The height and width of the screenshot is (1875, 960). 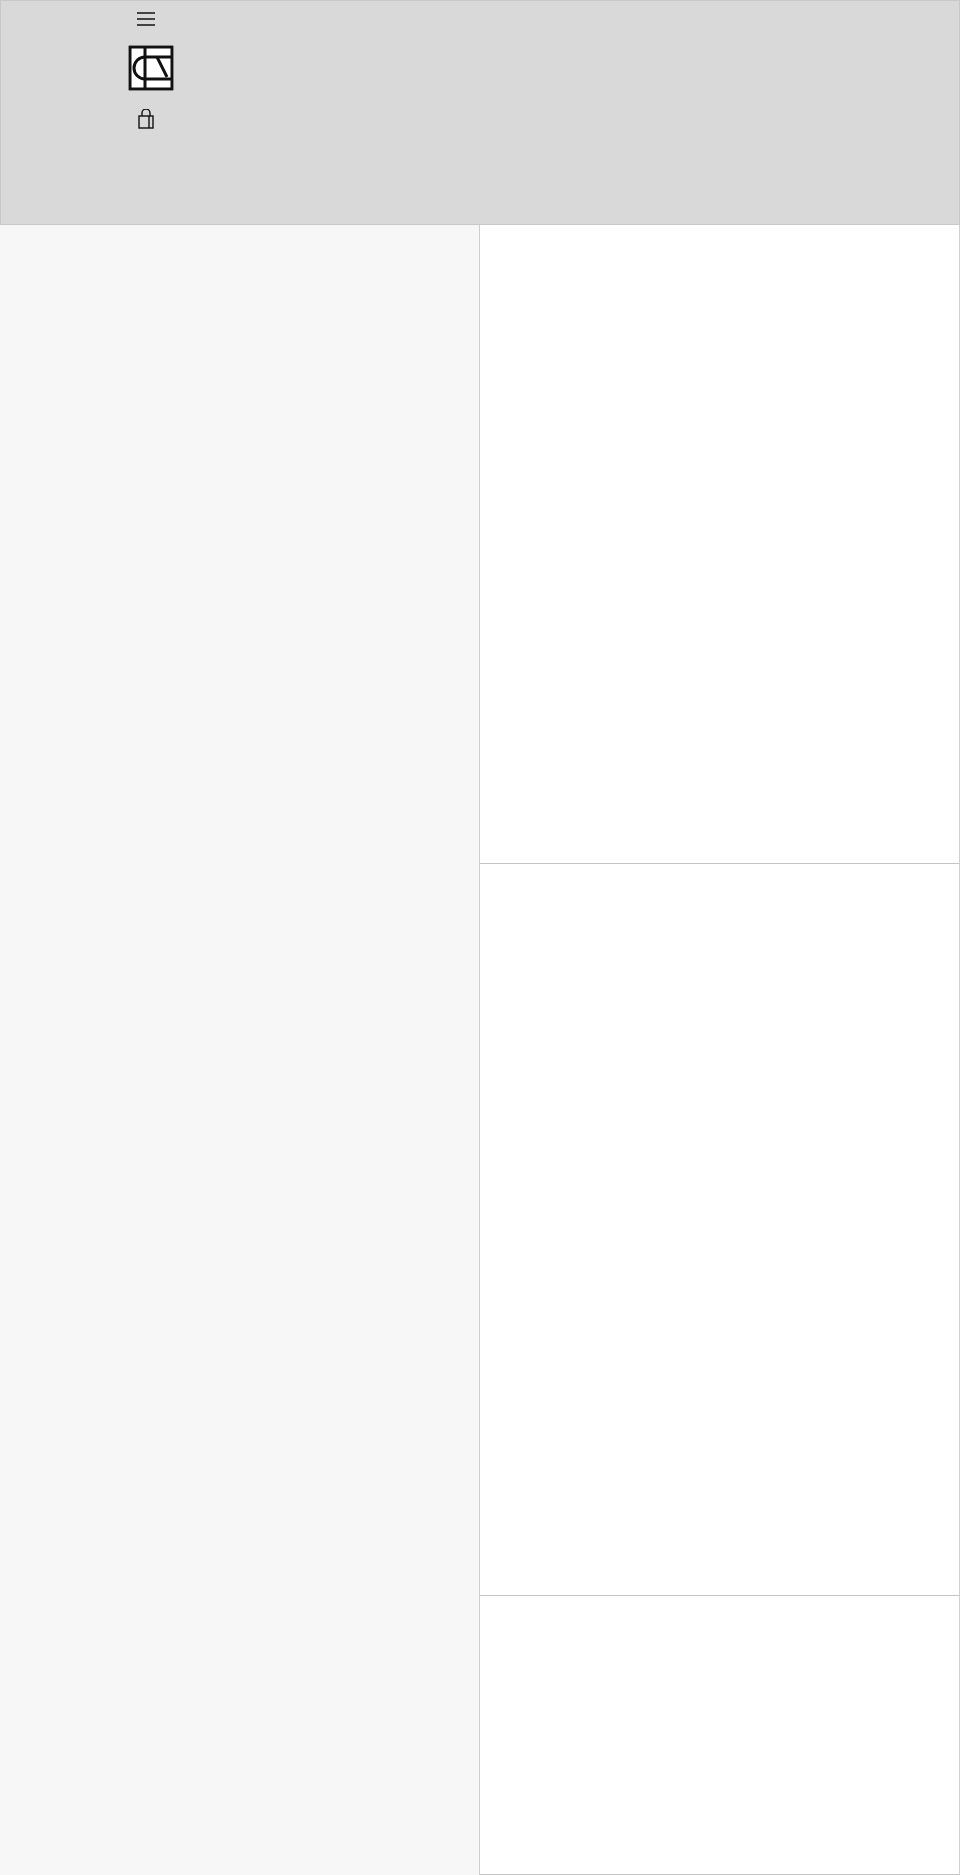 I want to click on menu-icon, so click(x=146, y=19).